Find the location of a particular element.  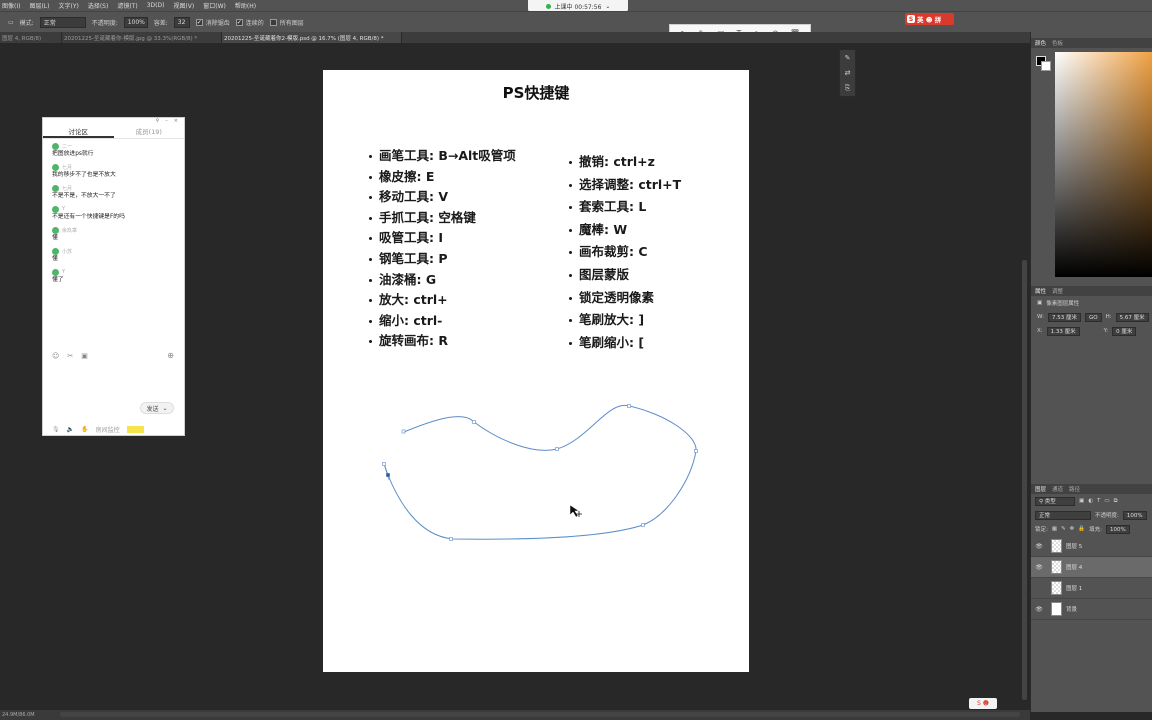

color-picker-field is located at coordinates (1103, 164).